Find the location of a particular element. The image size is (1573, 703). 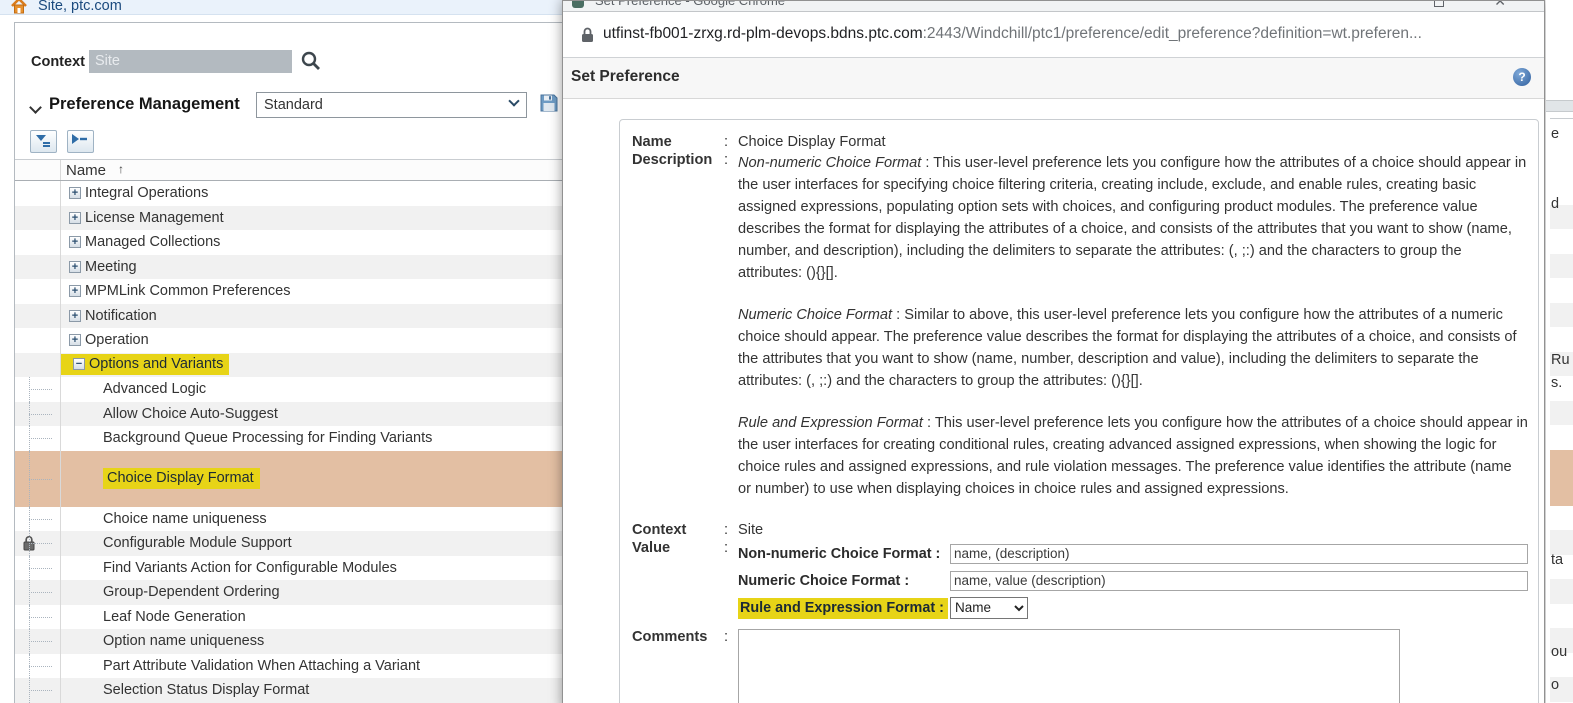

rule-expression-format-select: Name is located at coordinates (989, 607).